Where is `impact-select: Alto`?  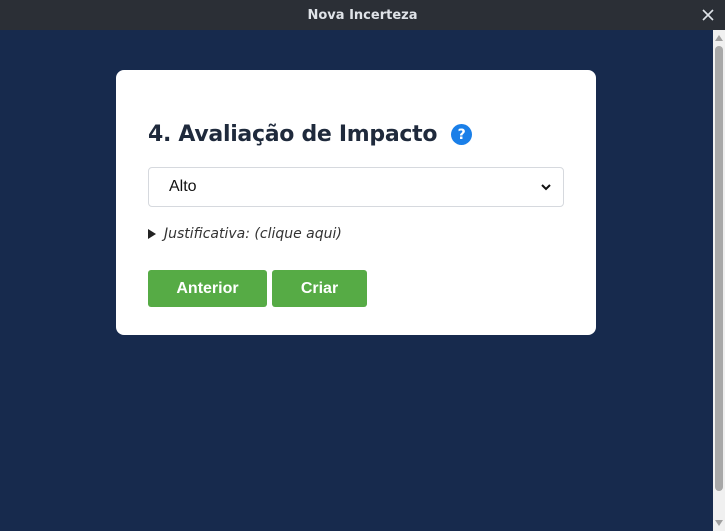
impact-select: Alto is located at coordinates (356, 187).